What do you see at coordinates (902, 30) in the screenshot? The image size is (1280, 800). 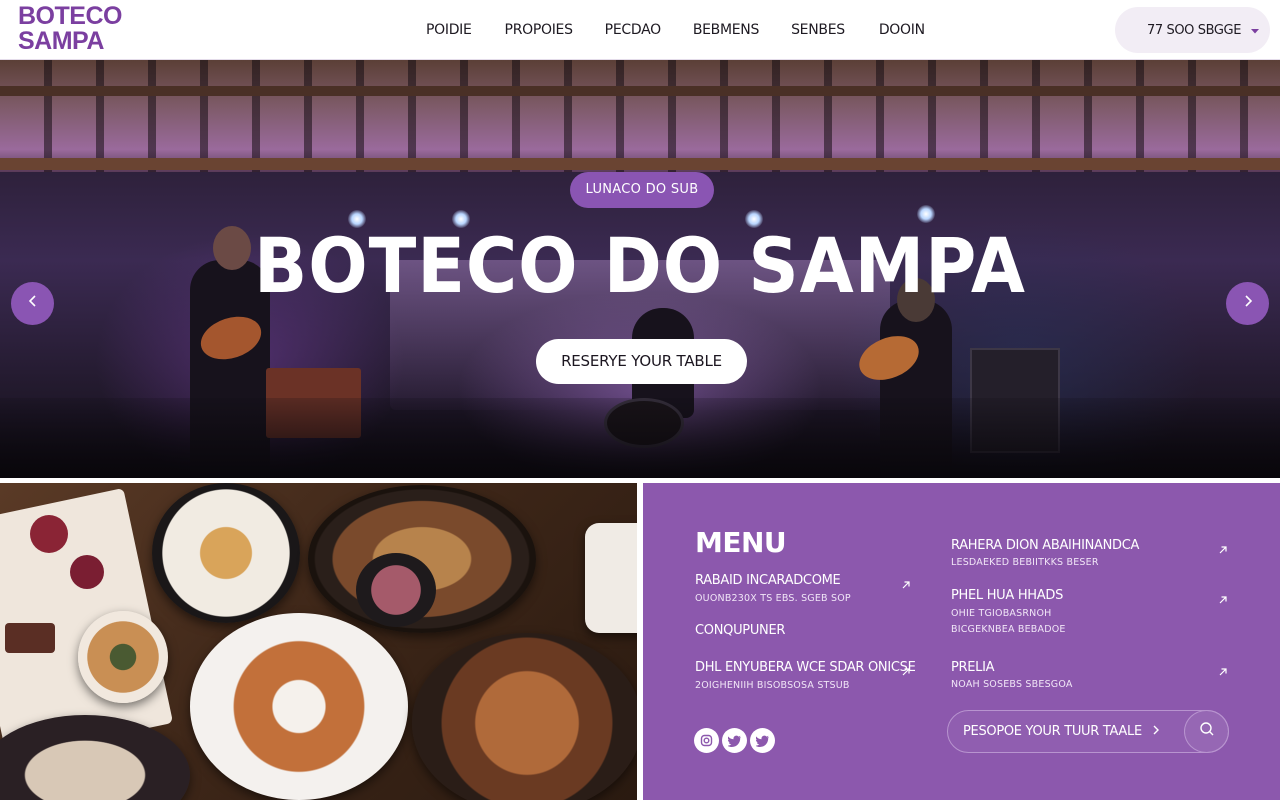 I see `nav-item-6: Dooin` at bounding box center [902, 30].